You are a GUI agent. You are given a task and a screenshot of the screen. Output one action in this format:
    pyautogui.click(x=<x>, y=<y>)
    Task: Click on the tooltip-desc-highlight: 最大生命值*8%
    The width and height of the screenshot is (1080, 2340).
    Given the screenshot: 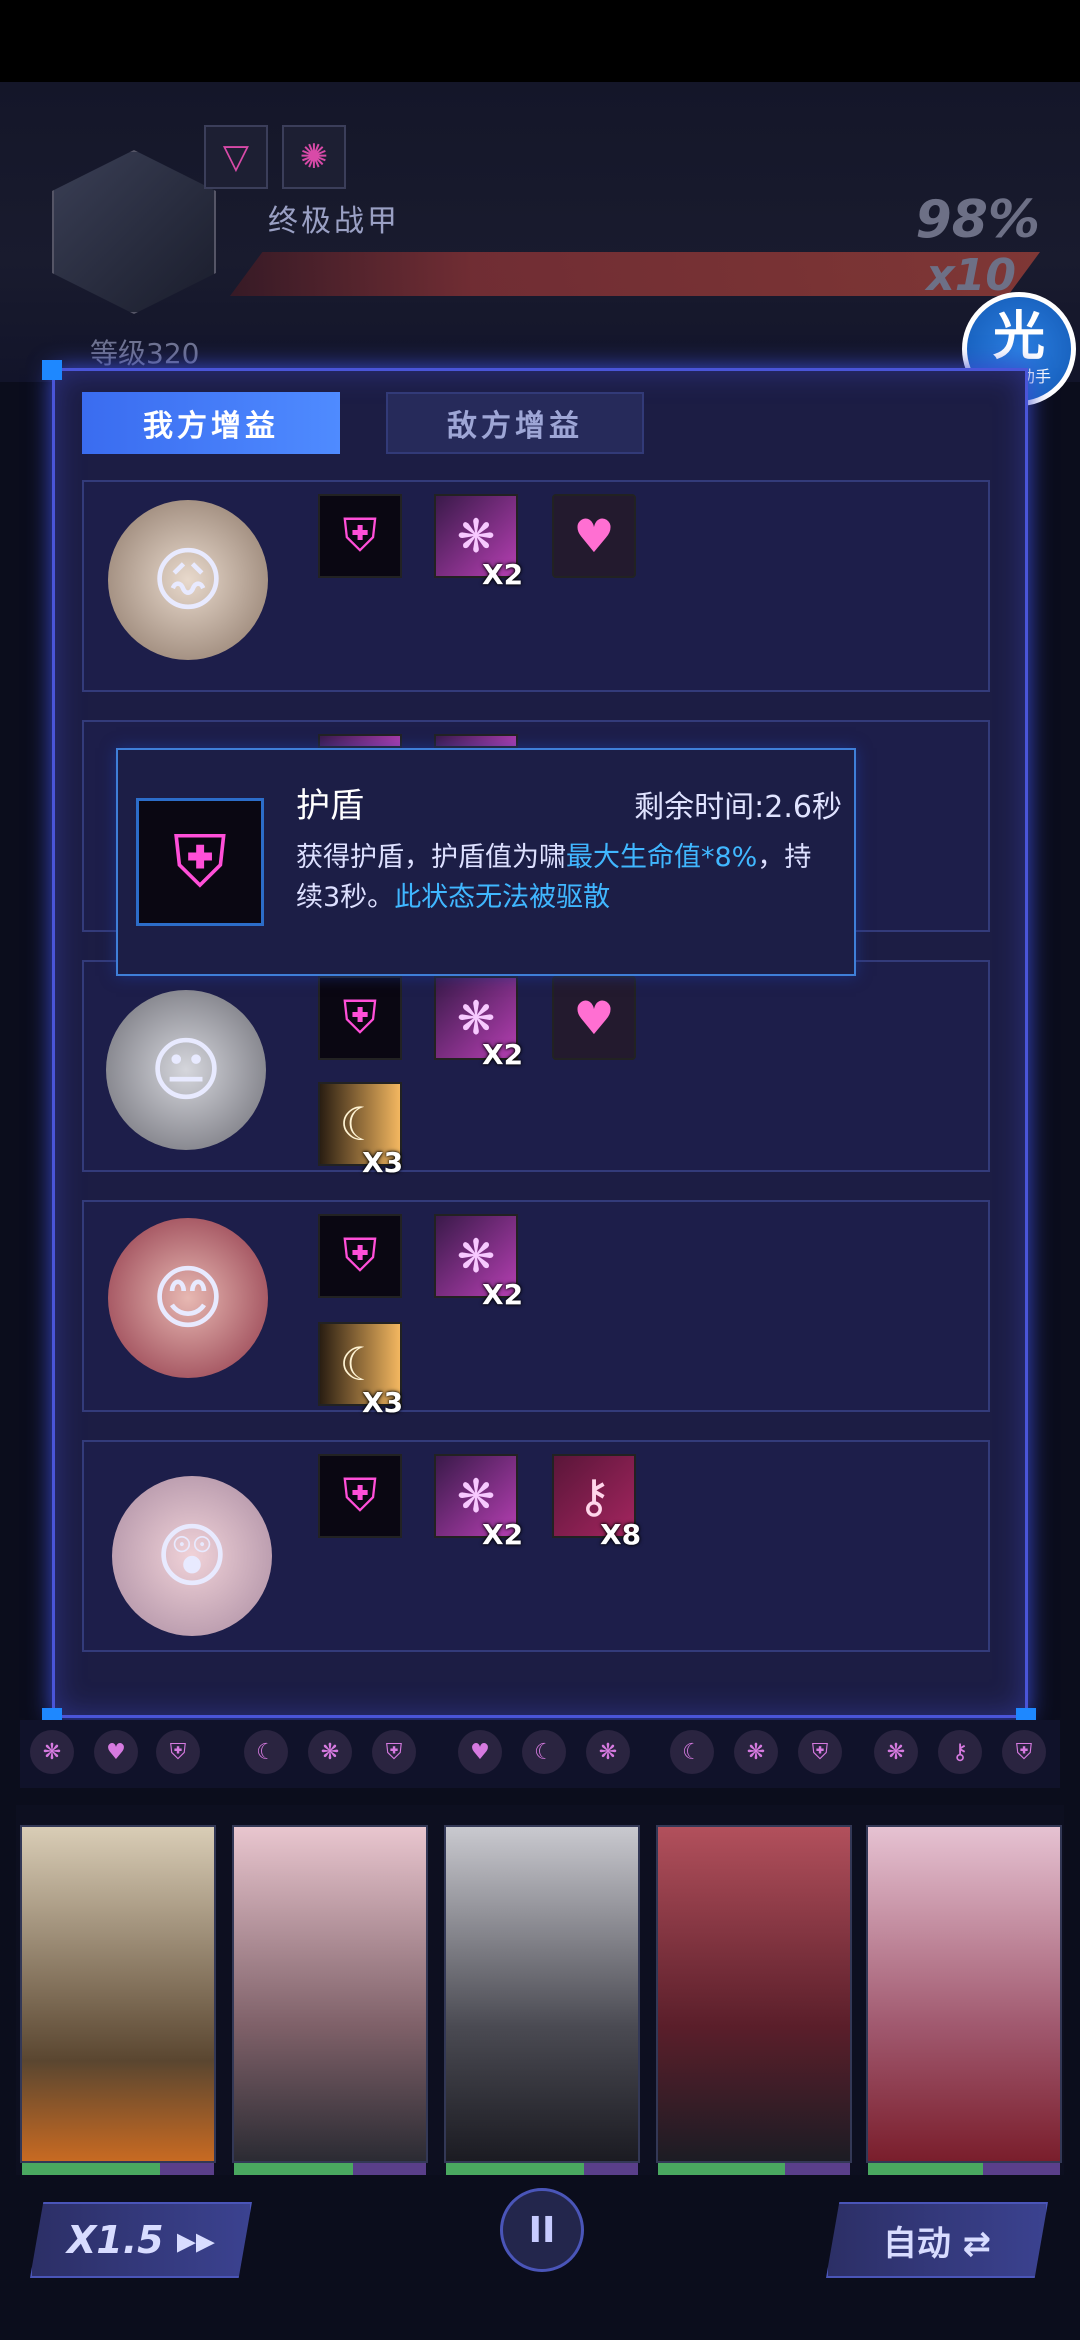 What is the action you would take?
    pyautogui.click(x=662, y=857)
    